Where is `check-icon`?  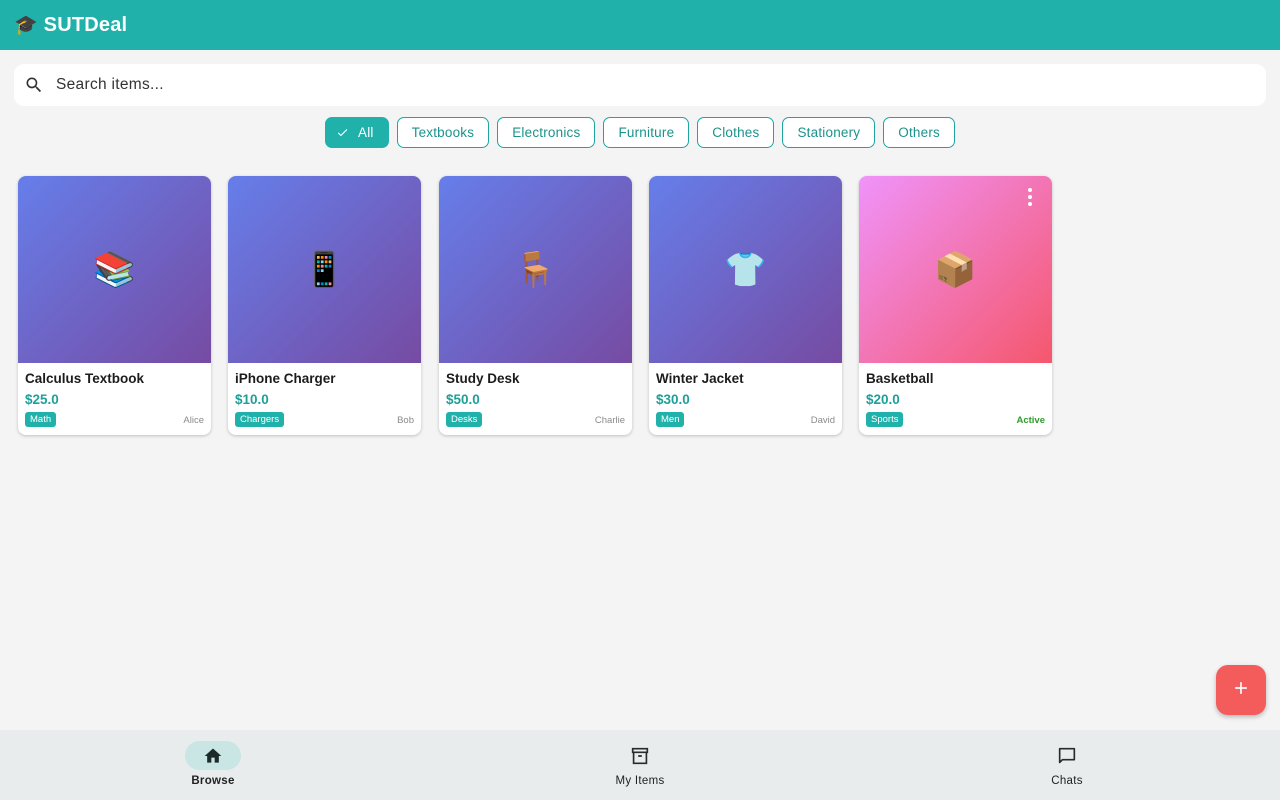 check-icon is located at coordinates (342, 132).